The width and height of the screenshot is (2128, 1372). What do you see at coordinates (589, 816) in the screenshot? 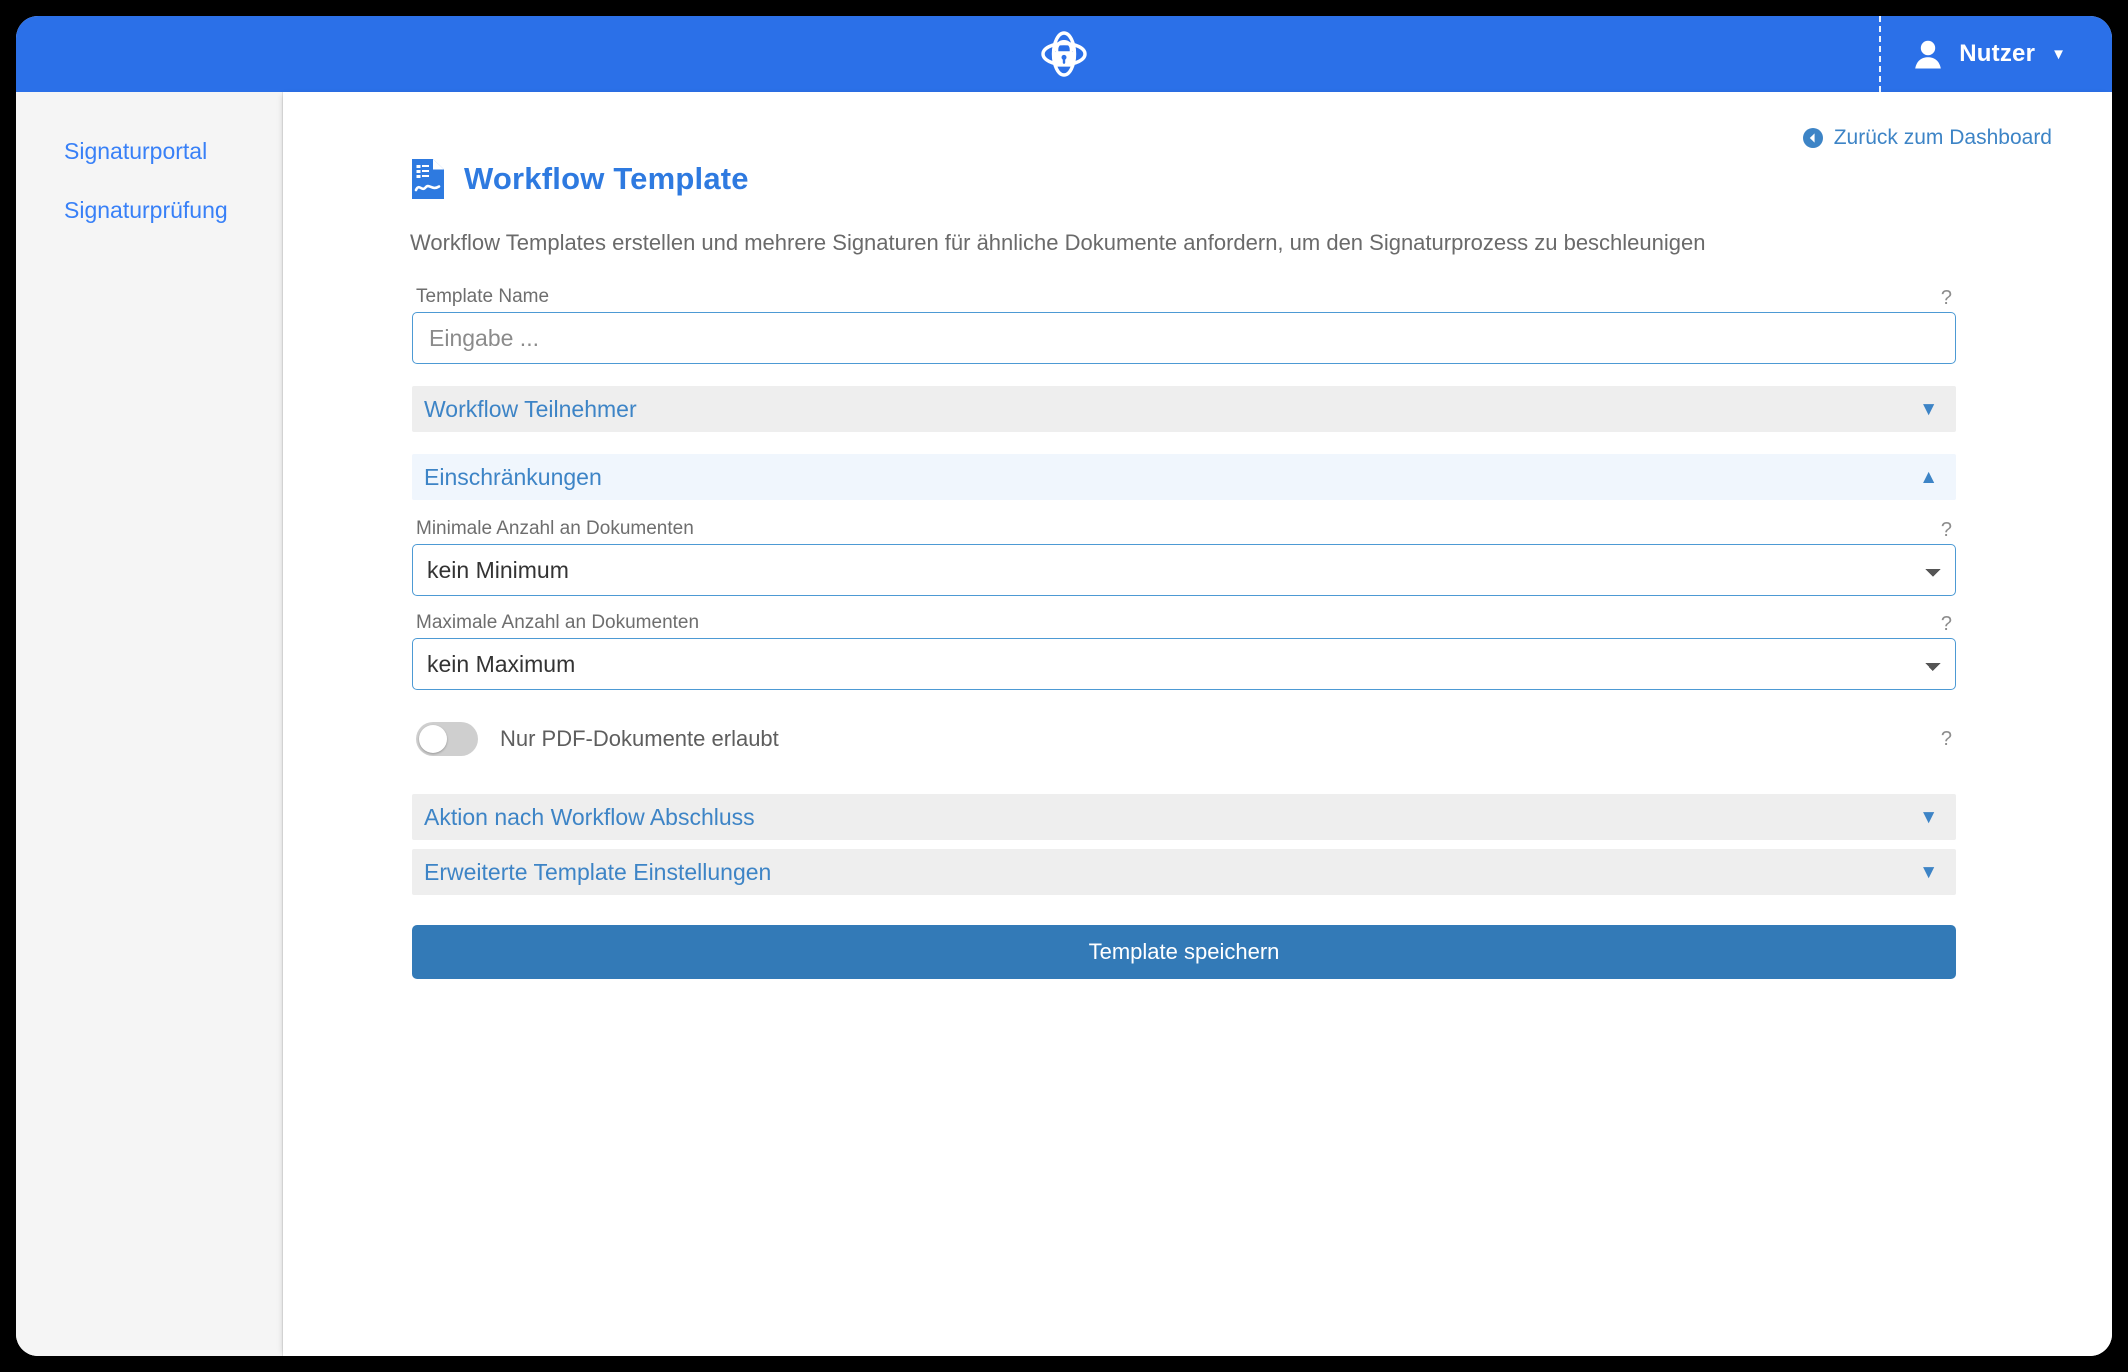
I see `accordion-title: Aktion nach Workflow Abschluss` at bounding box center [589, 816].